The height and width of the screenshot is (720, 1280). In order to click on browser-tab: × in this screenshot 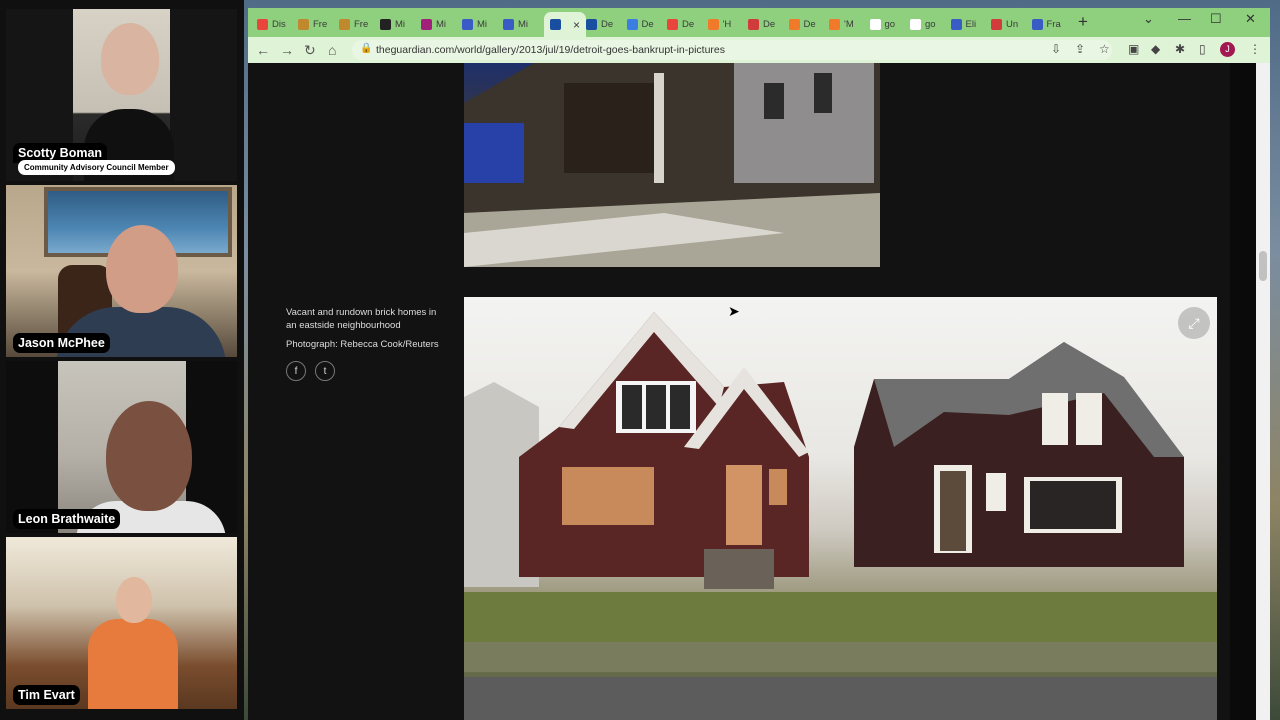, I will do `click(565, 24)`.